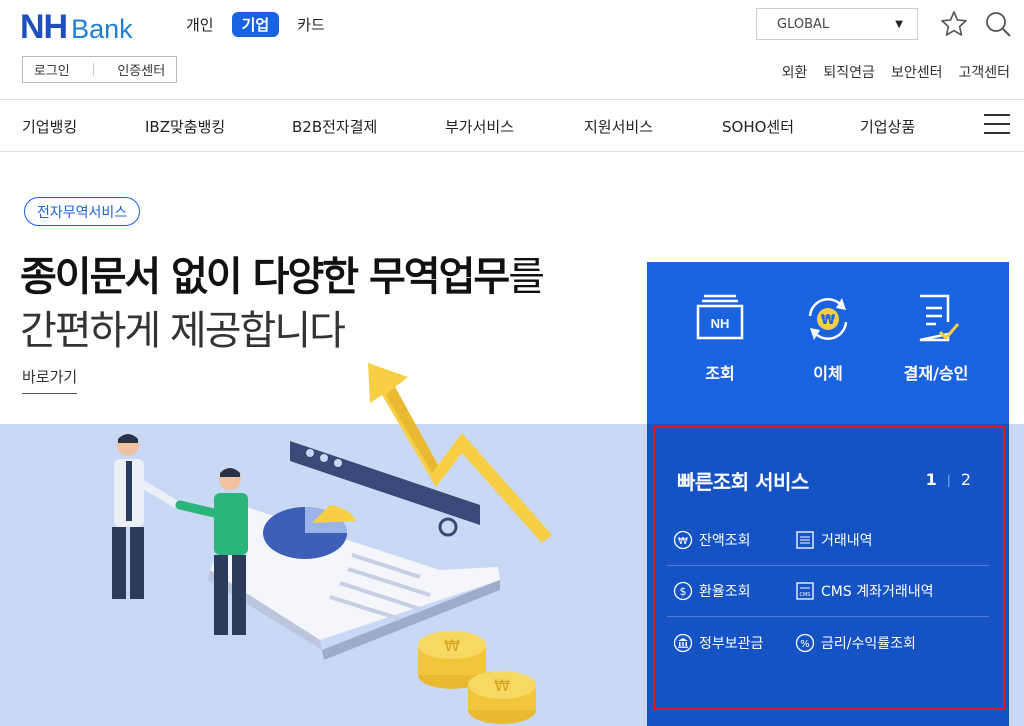 Image resolution: width=1024 pixels, height=726 pixels. What do you see at coordinates (99, 69) in the screenshot?
I see `auth-box: 로그인 | 인증센터` at bounding box center [99, 69].